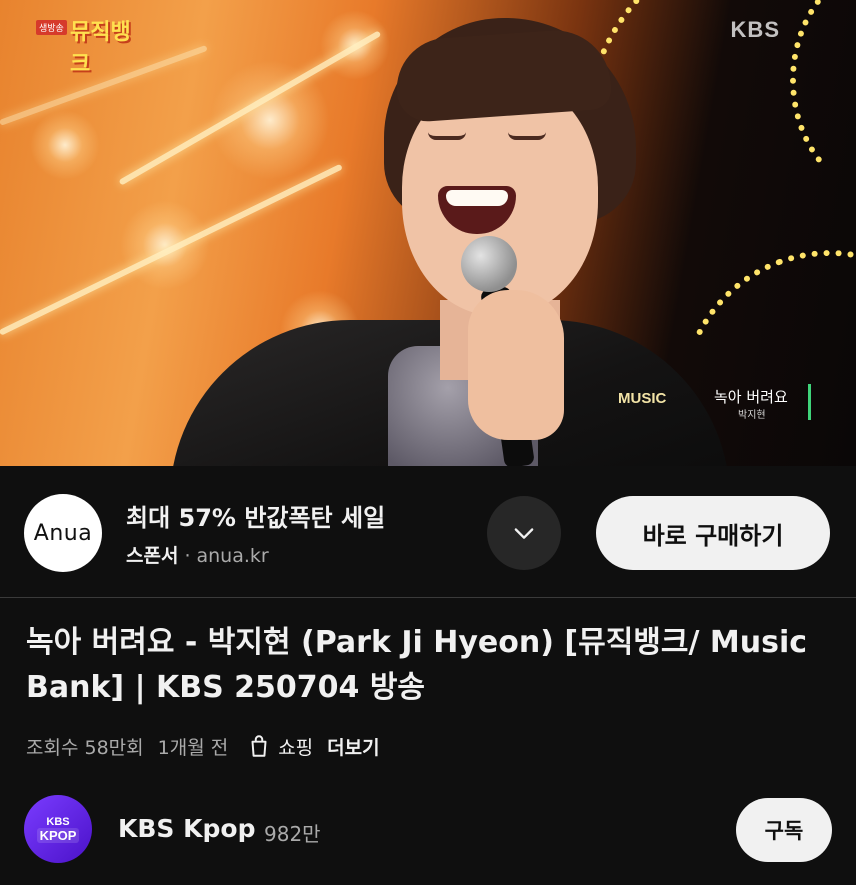 The image size is (856, 885). What do you see at coordinates (193, 747) in the screenshot?
I see `upload-age: 1개월 전` at bounding box center [193, 747].